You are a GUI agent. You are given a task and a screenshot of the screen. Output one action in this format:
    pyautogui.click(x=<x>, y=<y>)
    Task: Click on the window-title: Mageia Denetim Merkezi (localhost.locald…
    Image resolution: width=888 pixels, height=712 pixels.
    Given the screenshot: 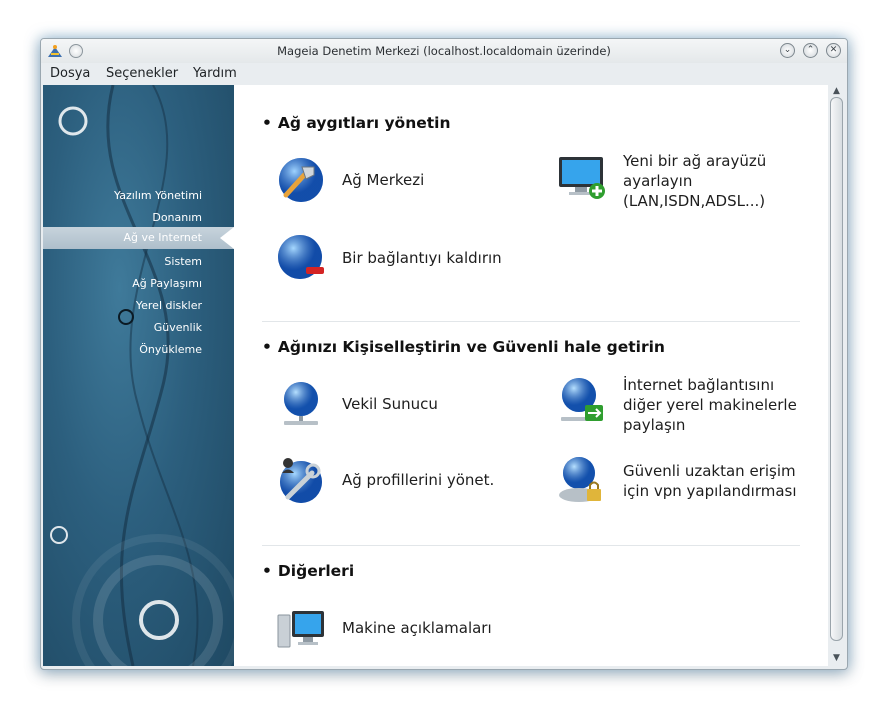 What is the action you would take?
    pyautogui.click(x=444, y=51)
    